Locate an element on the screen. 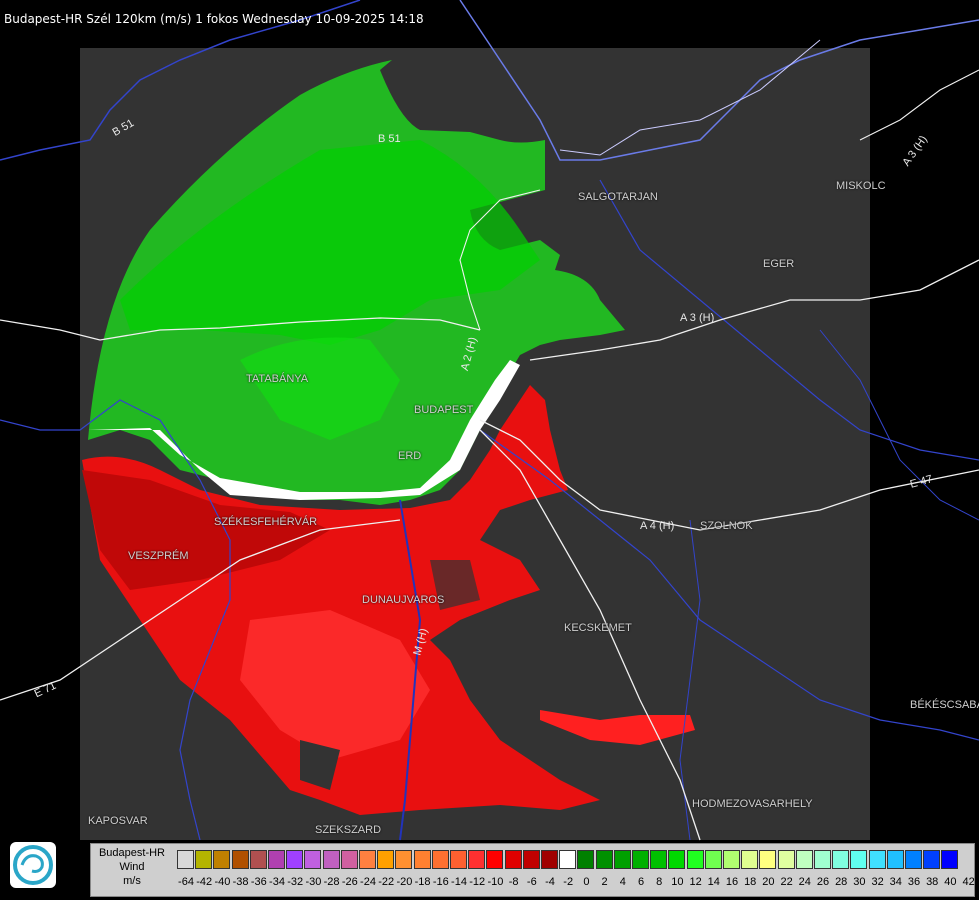 The width and height of the screenshot is (979, 900). legend-tick-label: -14 is located at coordinates (459, 882).